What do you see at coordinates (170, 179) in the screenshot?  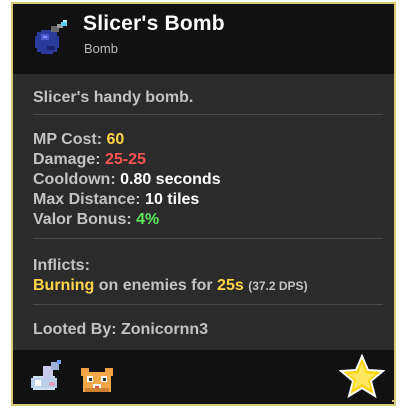 I see `stat-value: 0.80 seconds` at bounding box center [170, 179].